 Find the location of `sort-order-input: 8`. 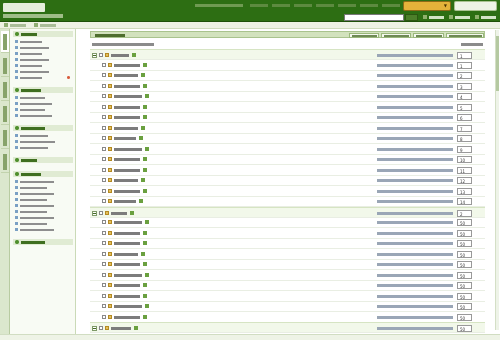

sort-order-input: 8 is located at coordinates (464, 138).